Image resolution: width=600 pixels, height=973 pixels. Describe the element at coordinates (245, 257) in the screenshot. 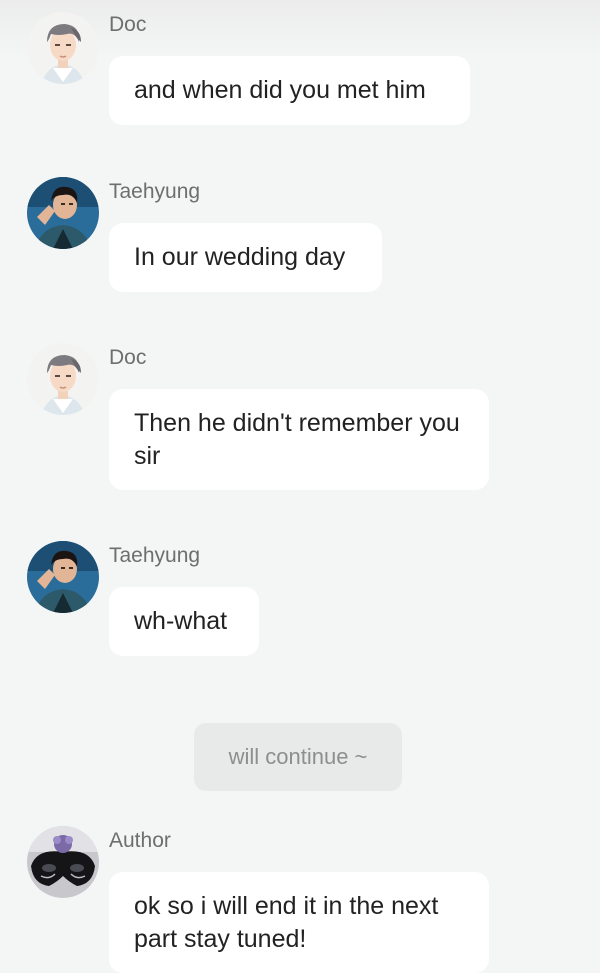

I see `message-bubble: In our wedding day` at that location.